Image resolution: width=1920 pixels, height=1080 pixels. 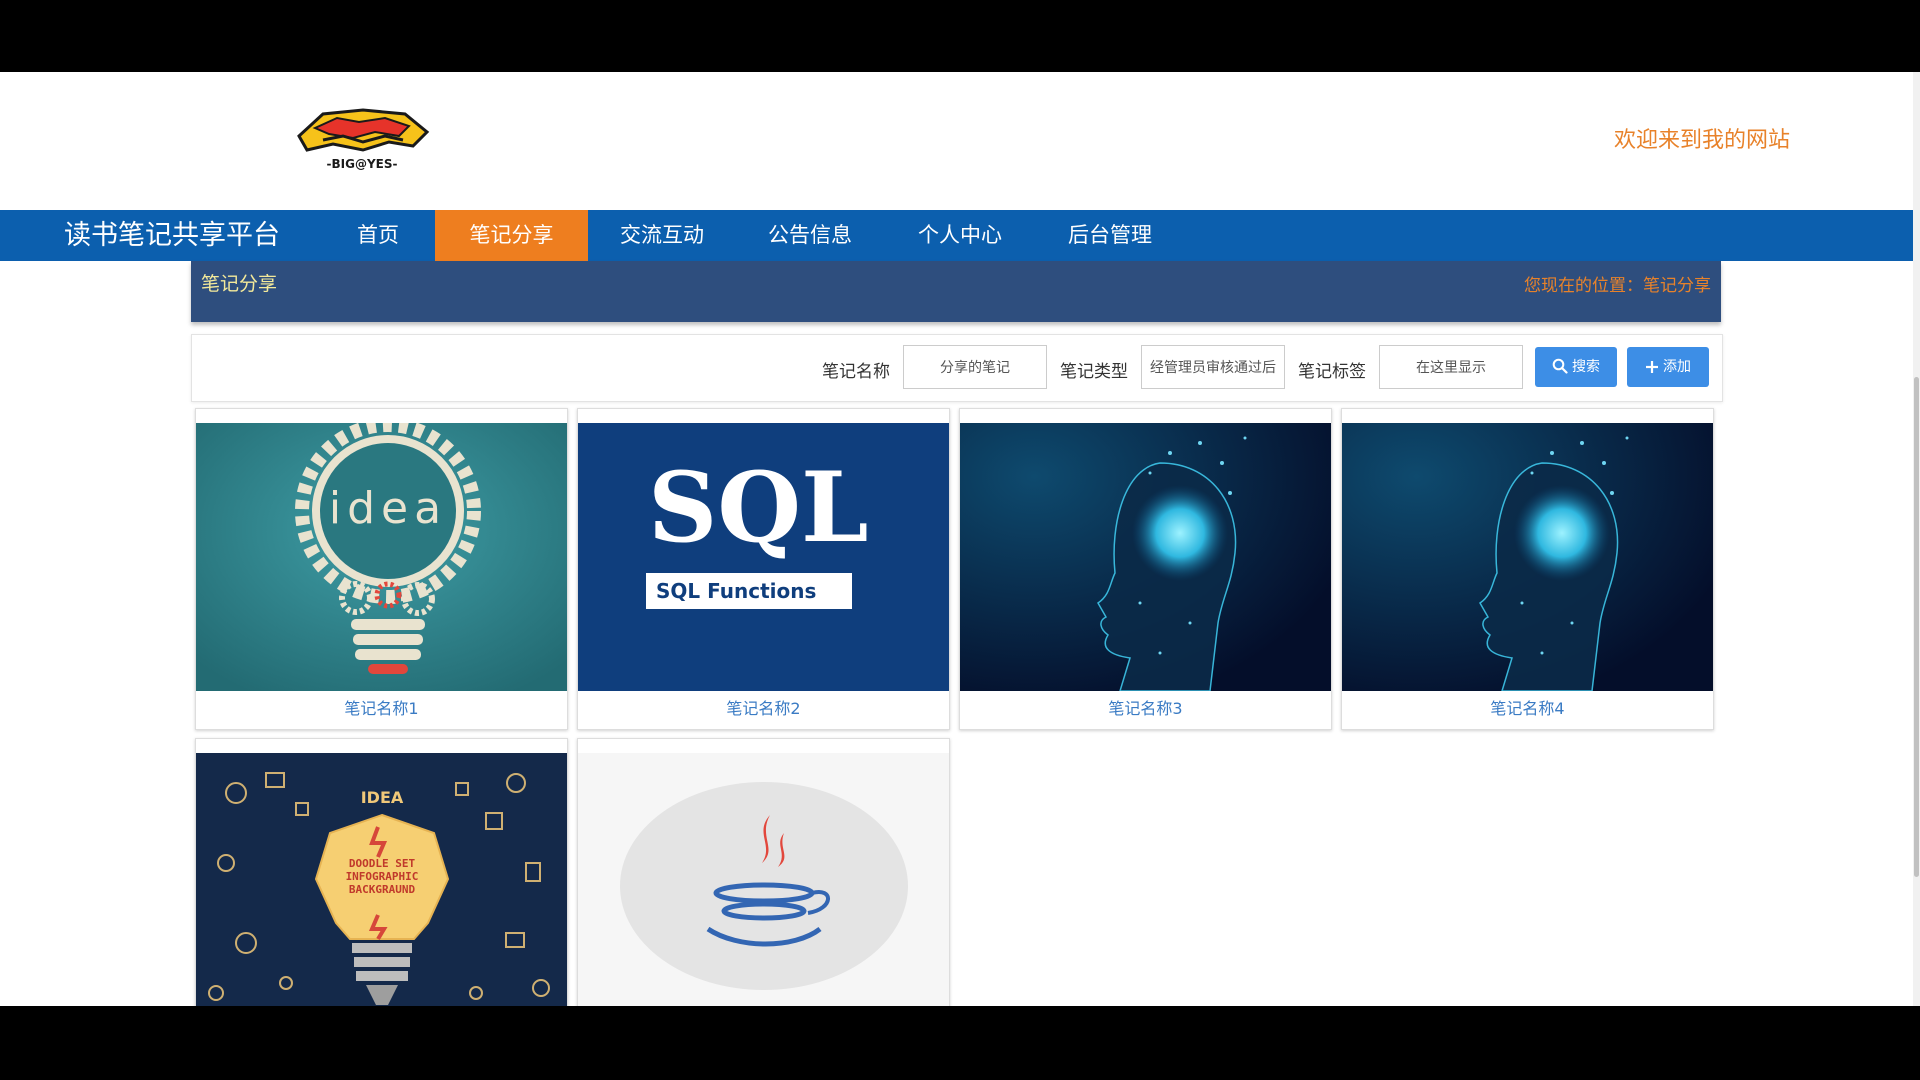 What do you see at coordinates (1451, 367) in the screenshot?
I see `note-tag-input` at bounding box center [1451, 367].